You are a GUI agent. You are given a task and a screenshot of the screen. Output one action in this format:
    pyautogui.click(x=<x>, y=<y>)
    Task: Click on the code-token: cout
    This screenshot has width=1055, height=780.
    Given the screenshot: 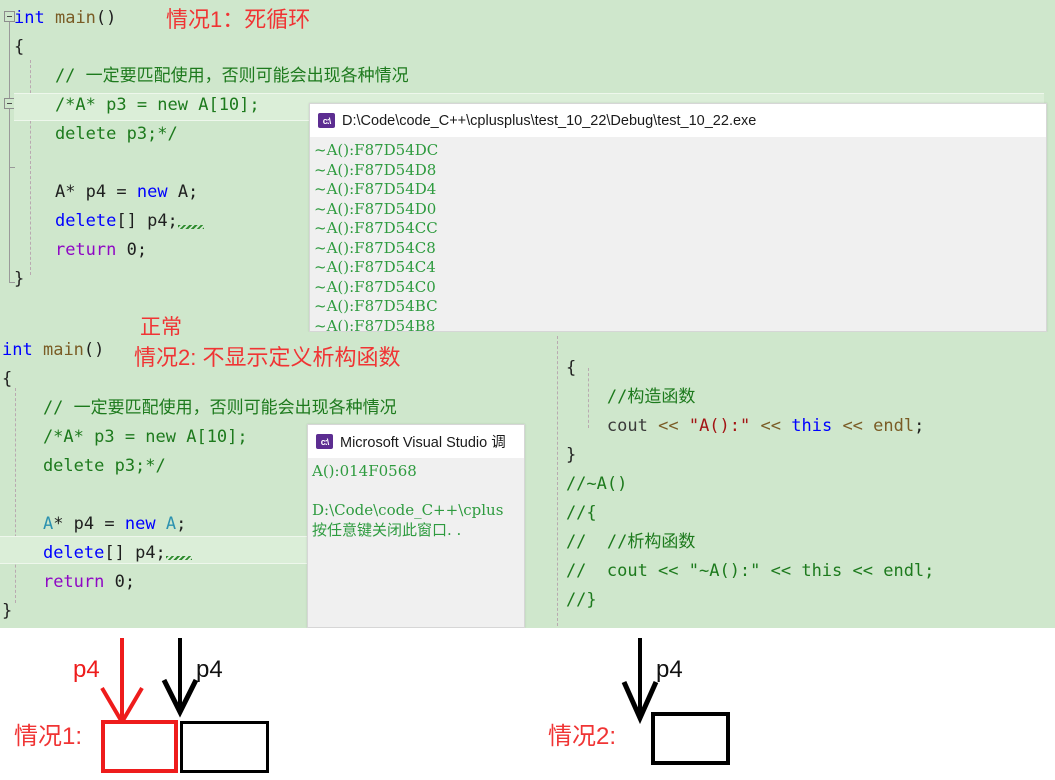 What is the action you would take?
    pyautogui.click(x=627, y=426)
    